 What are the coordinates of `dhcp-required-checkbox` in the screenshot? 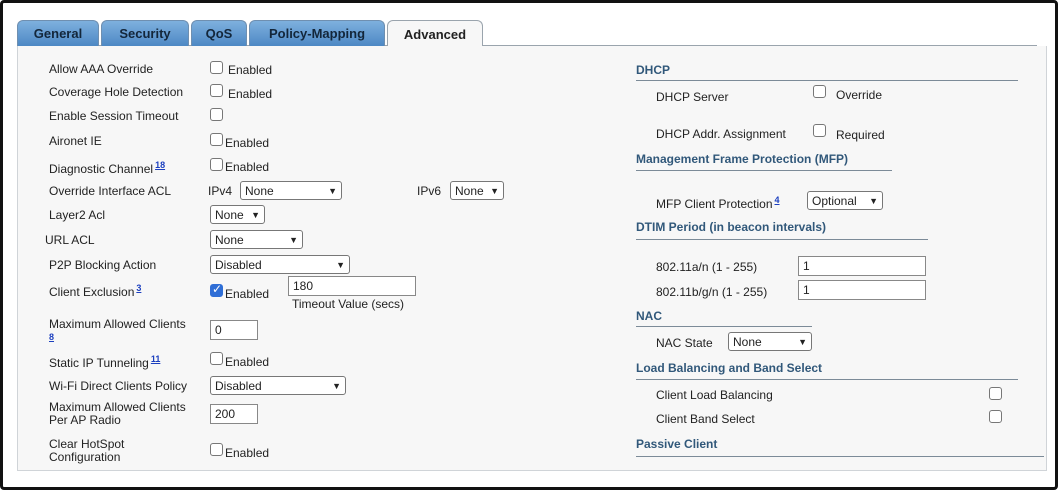 It's located at (819, 130).